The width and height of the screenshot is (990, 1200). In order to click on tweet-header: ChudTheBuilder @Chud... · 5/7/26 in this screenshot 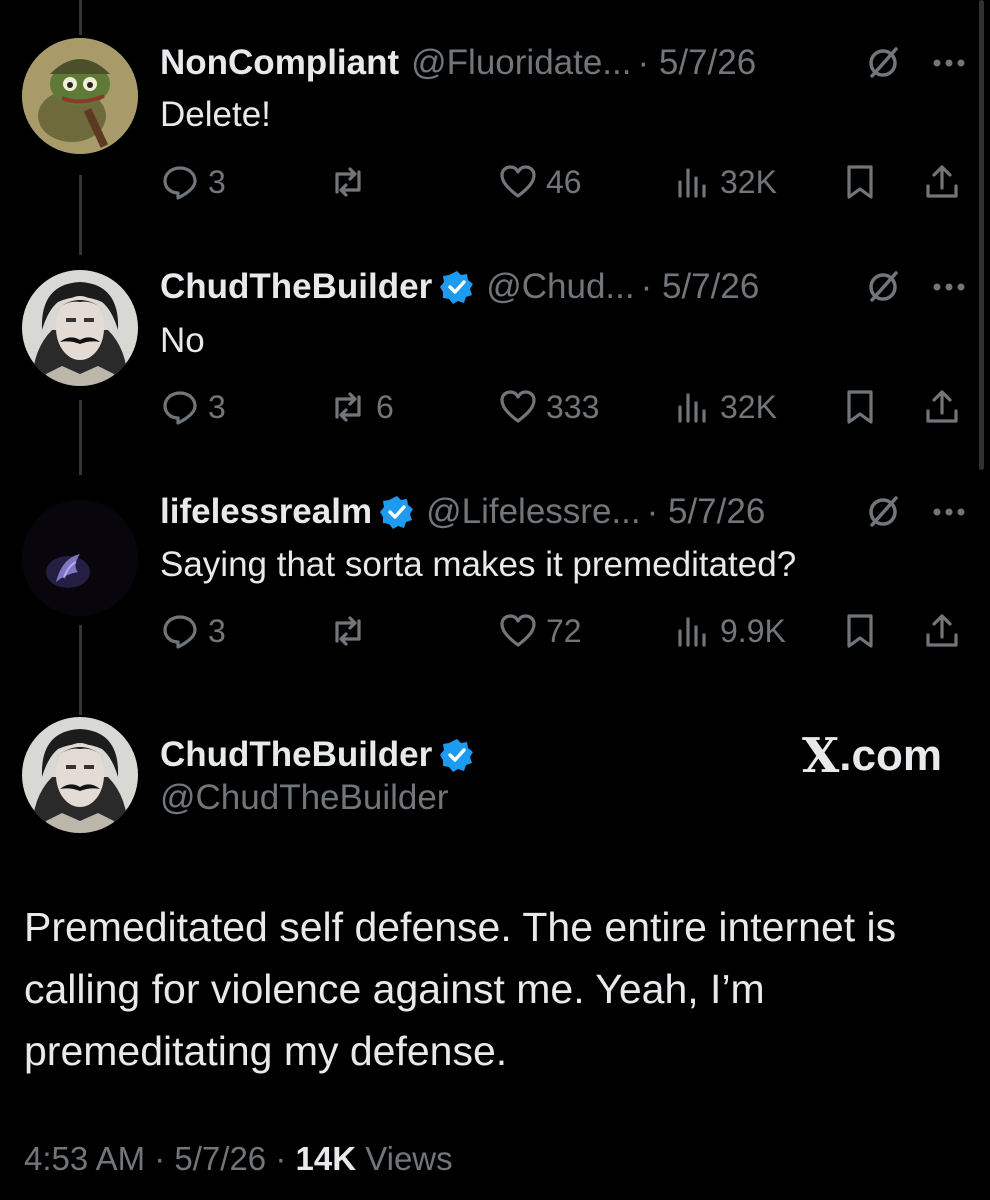, I will do `click(575, 287)`.